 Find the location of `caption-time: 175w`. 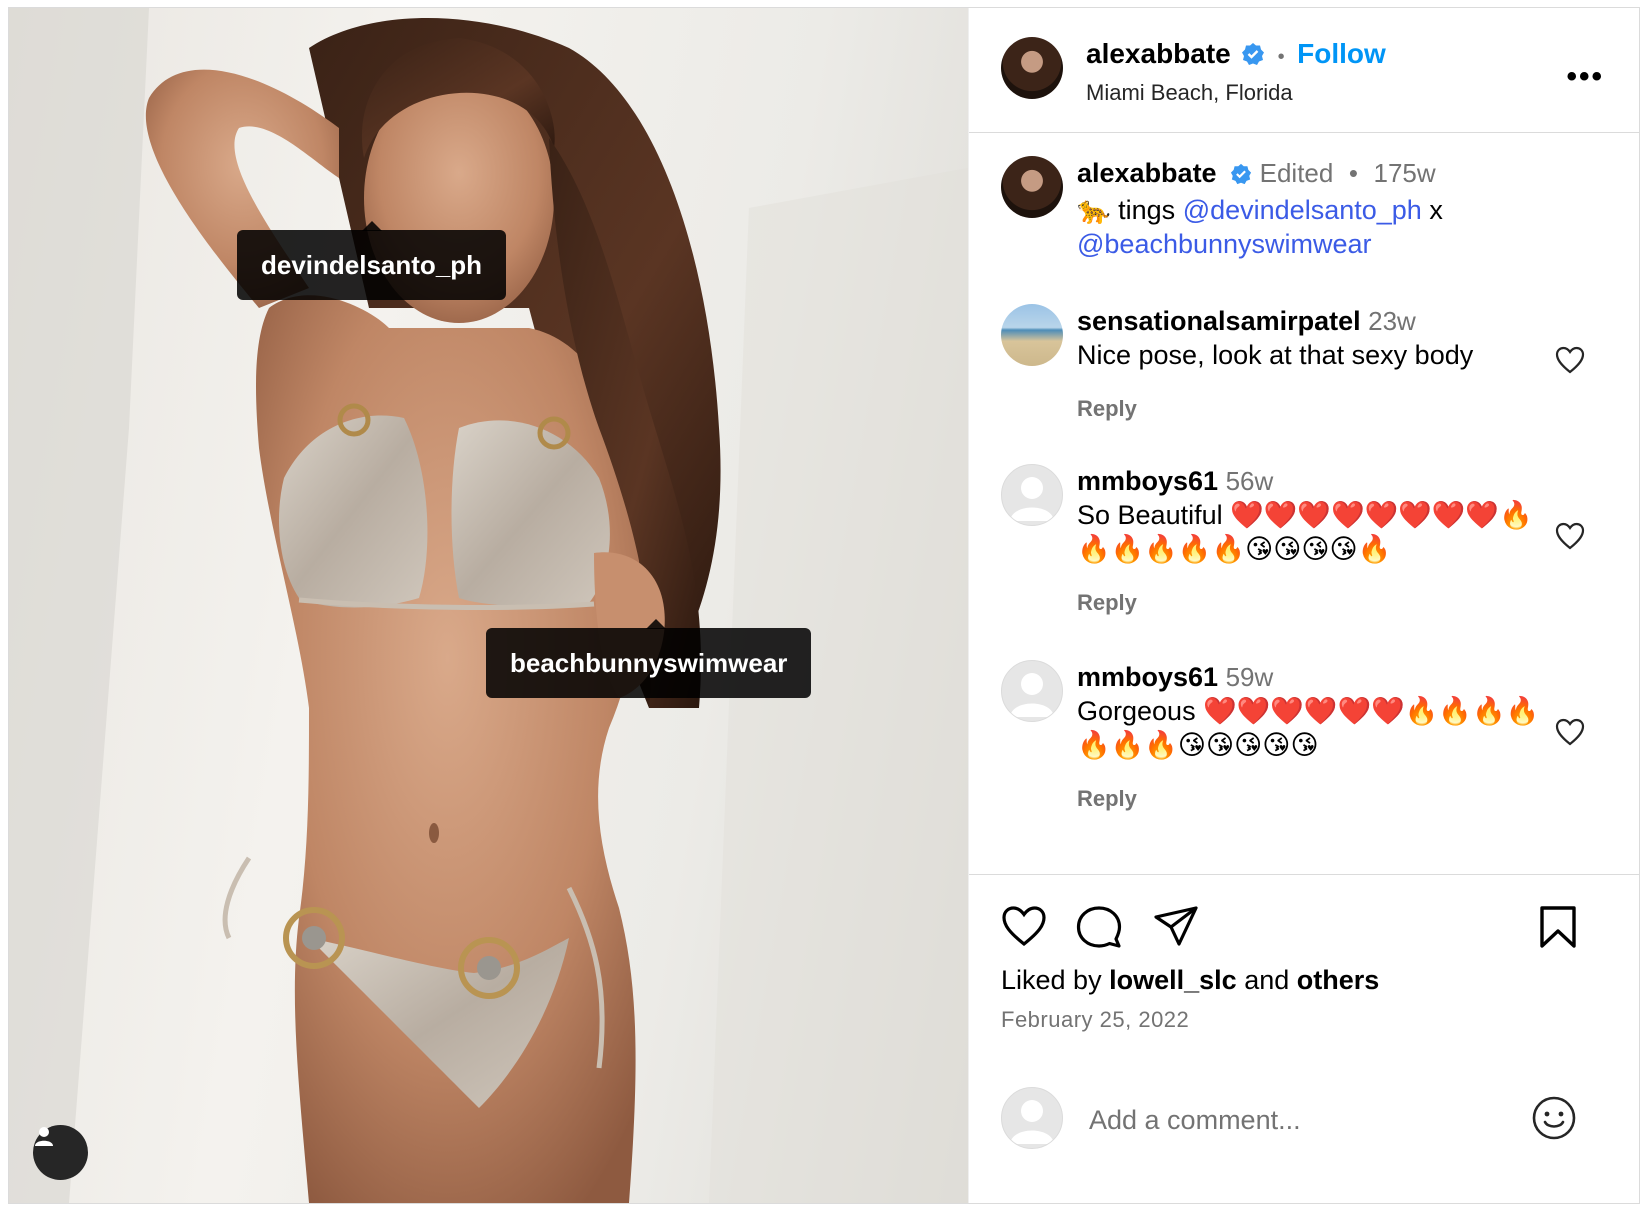

caption-time: 175w is located at coordinates (1404, 173).